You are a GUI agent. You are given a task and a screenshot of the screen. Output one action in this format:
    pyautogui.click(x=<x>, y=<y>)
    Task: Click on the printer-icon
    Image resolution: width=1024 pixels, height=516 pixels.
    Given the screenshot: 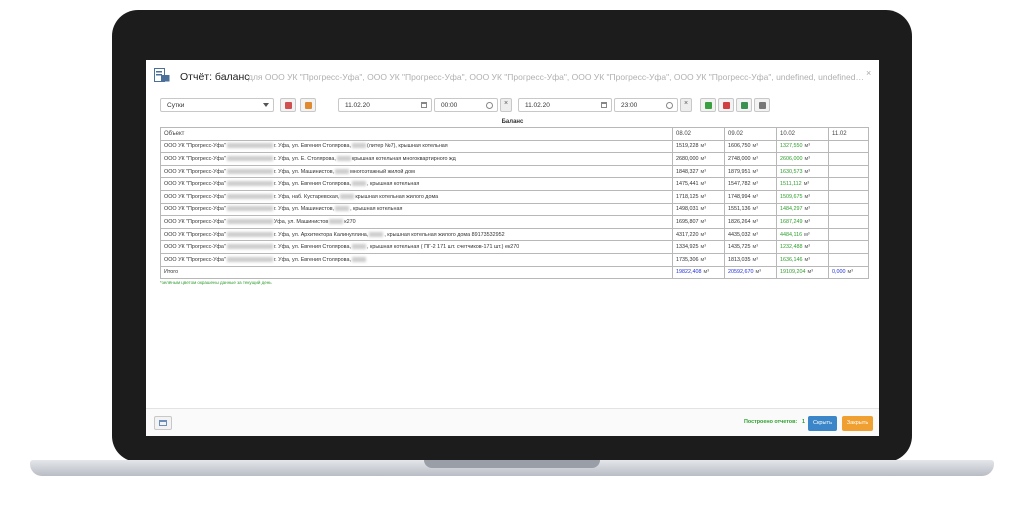 What is the action you would take?
    pyautogui.click(x=762, y=105)
    